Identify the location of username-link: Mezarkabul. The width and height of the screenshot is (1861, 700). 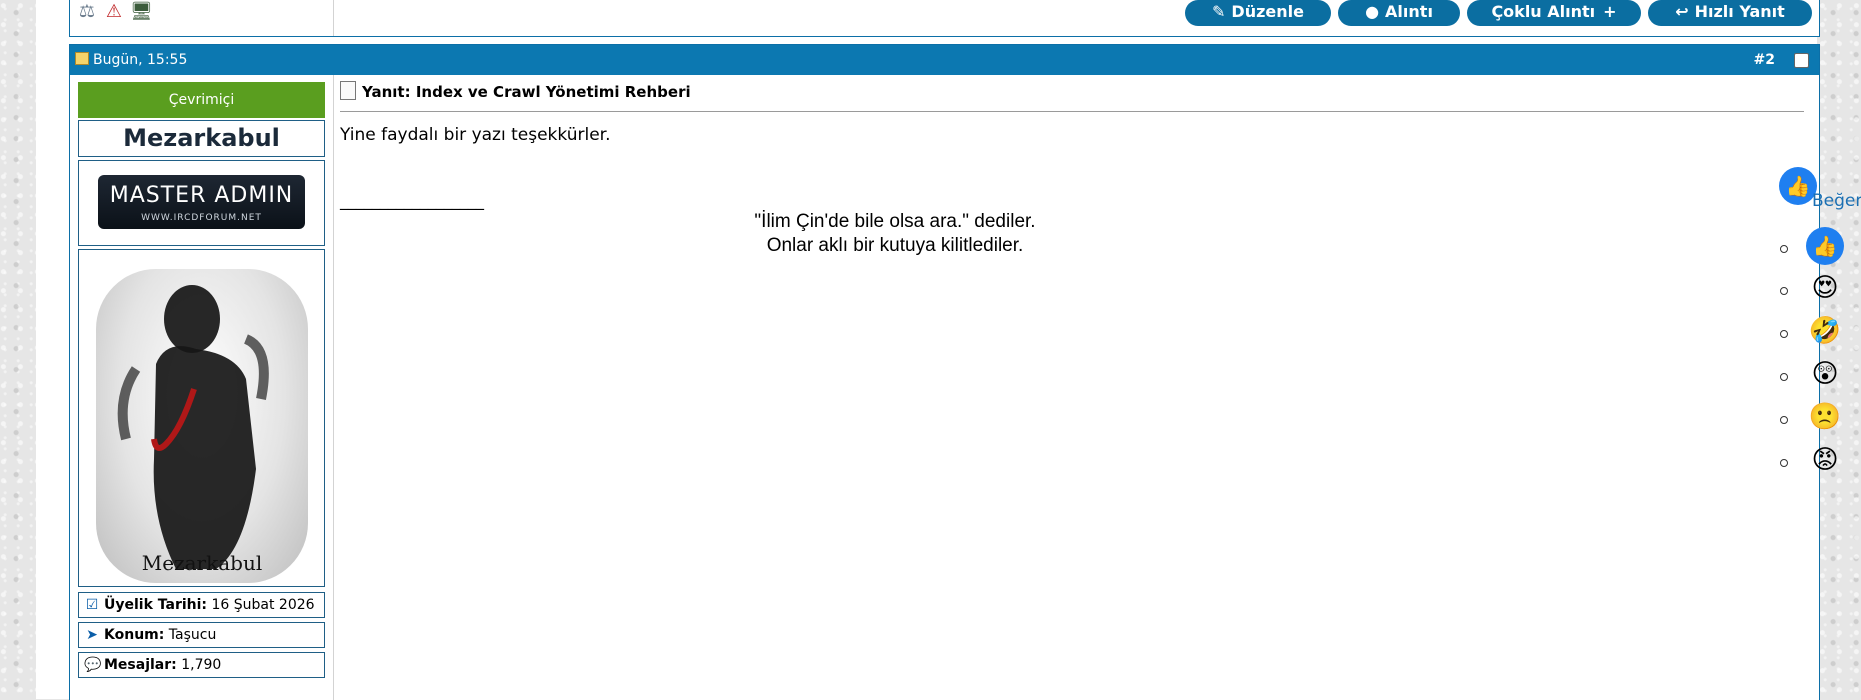
(201, 138).